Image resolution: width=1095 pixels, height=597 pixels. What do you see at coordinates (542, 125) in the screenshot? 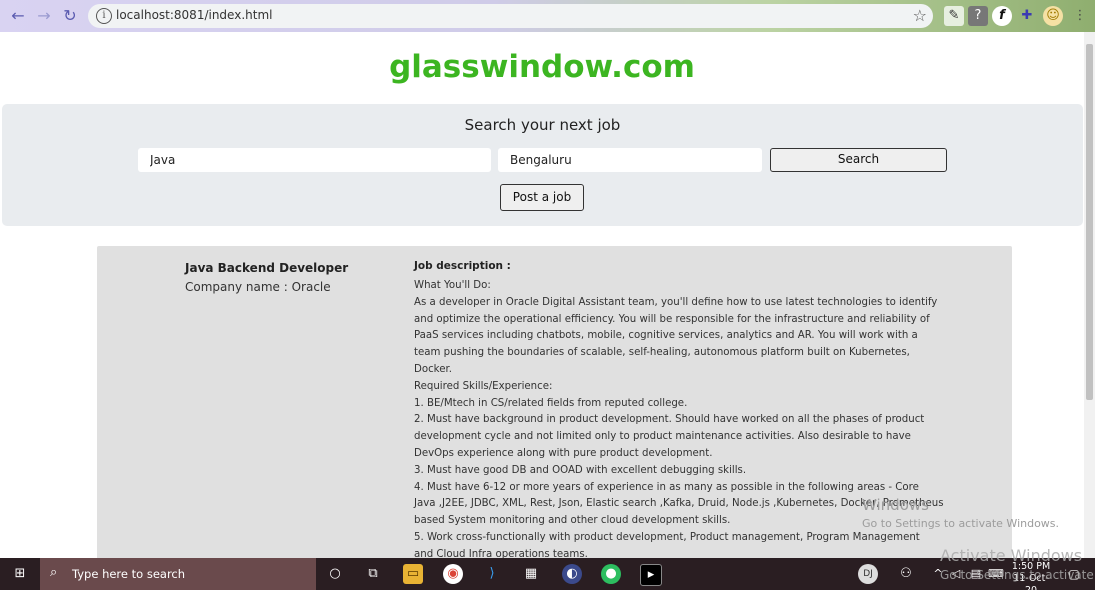
I see `search-heading: Search your next job` at bounding box center [542, 125].